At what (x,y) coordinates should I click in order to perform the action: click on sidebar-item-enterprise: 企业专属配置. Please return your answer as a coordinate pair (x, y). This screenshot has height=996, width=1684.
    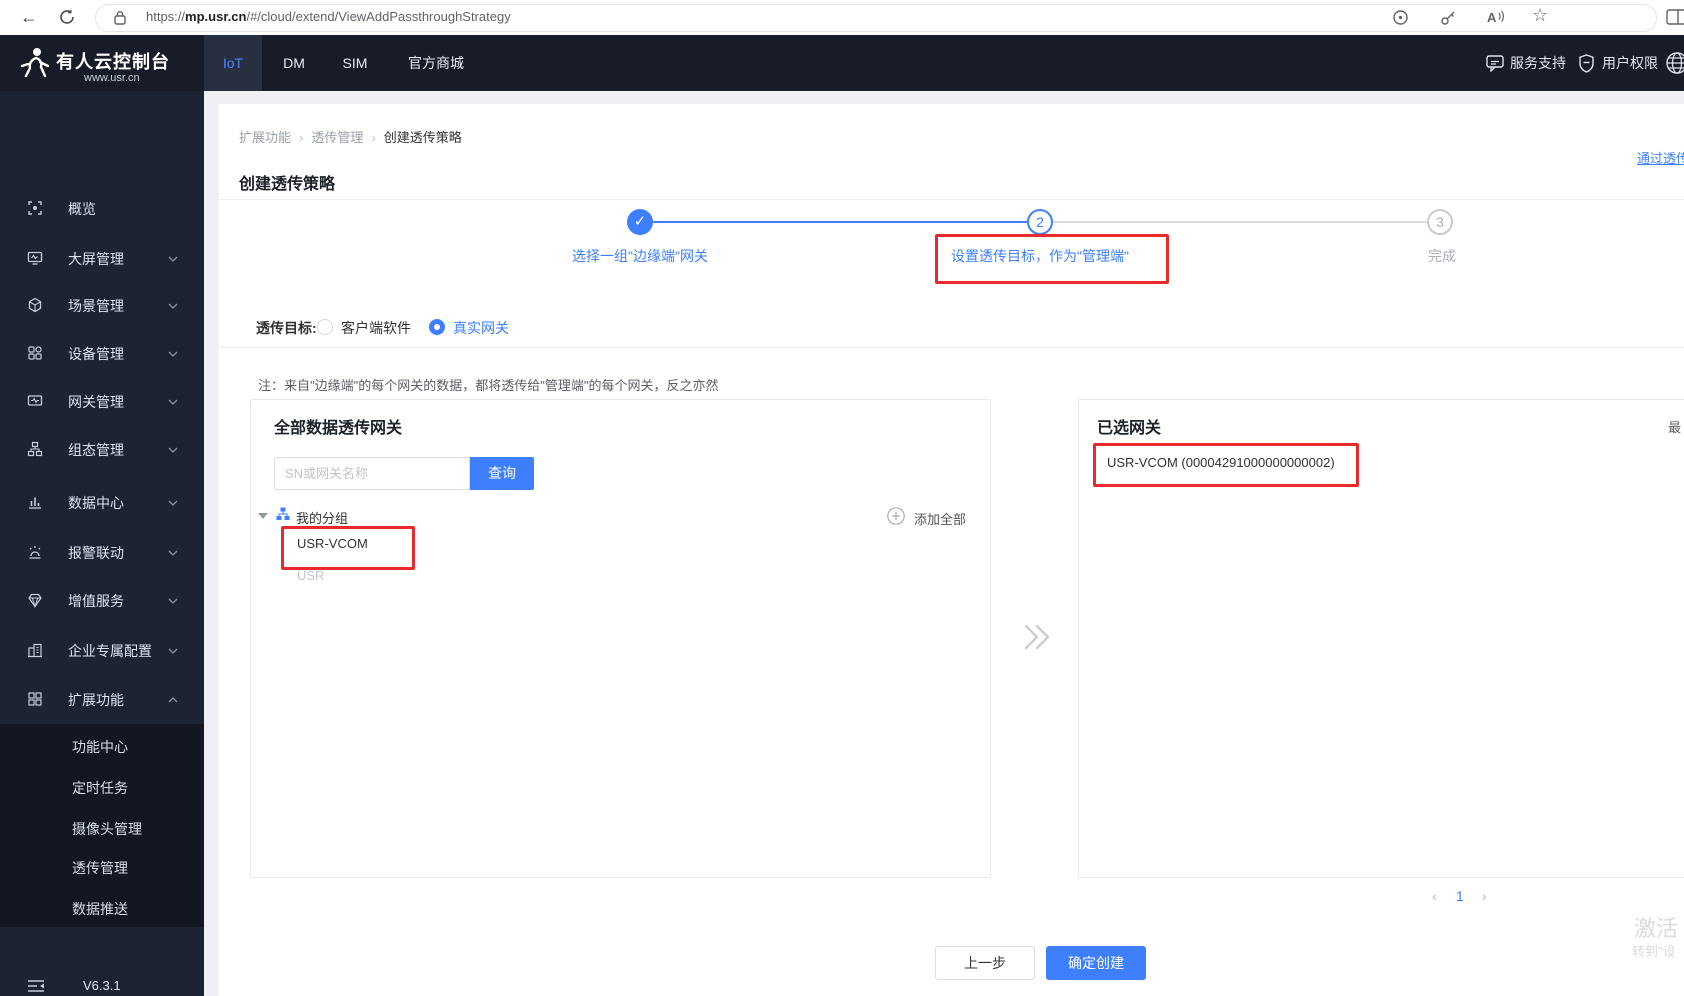
    Looking at the image, I should click on (102, 651).